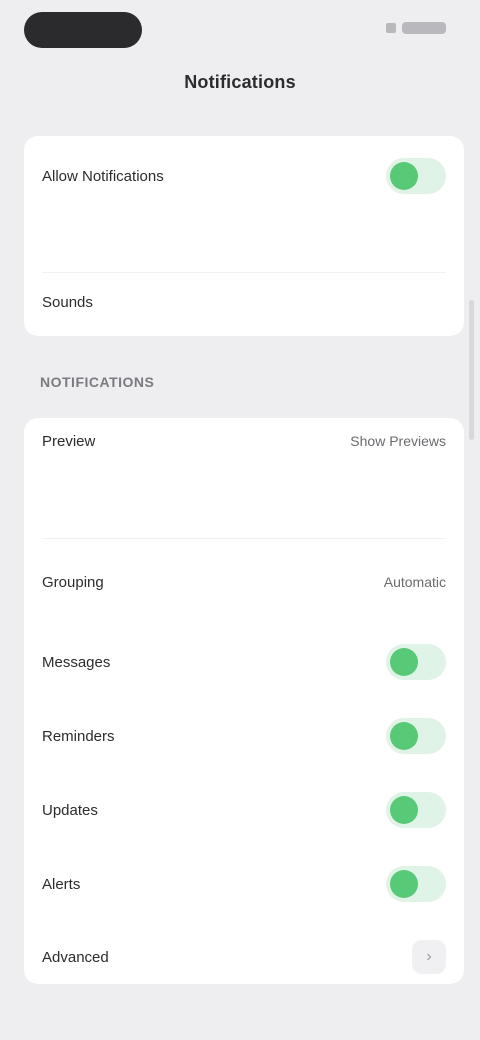 This screenshot has width=480, height=1040. Describe the element at coordinates (83, 30) in the screenshot. I see `status-pill` at that location.